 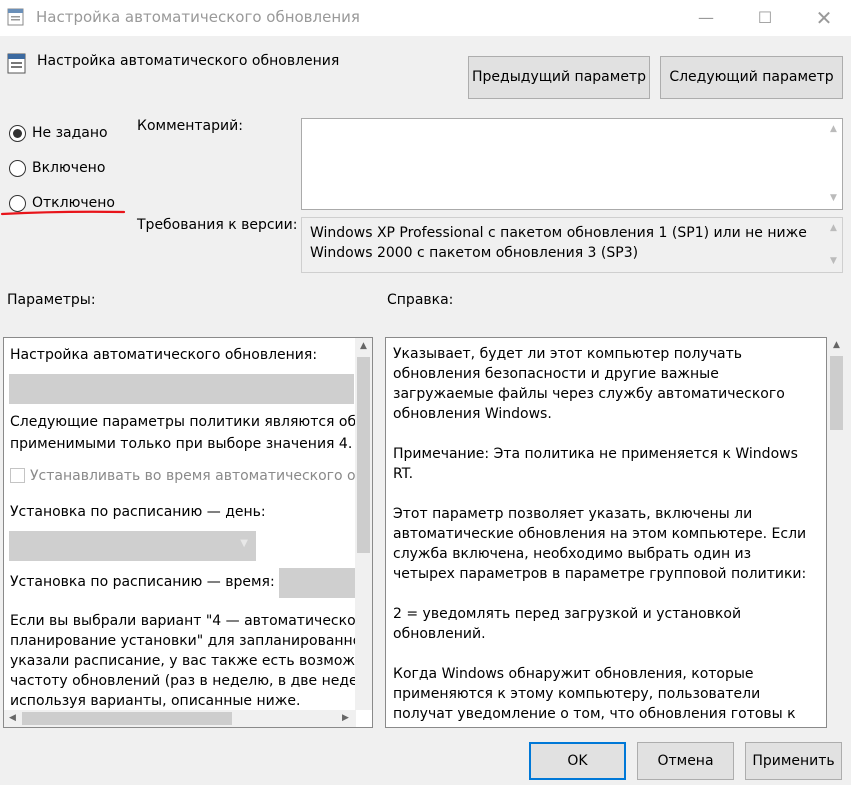 I want to click on red-annotation-underline, so click(x=63, y=213).